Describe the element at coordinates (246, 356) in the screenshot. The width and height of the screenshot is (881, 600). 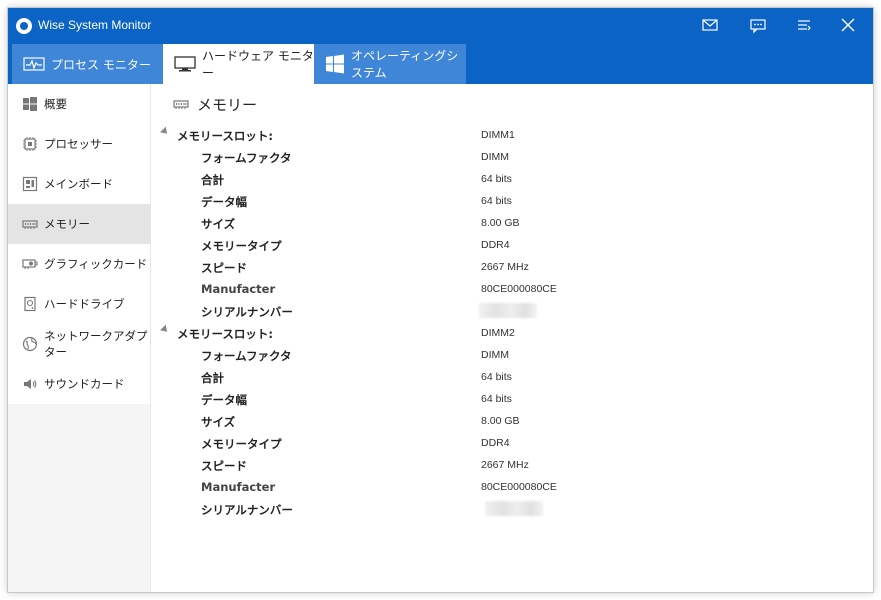
I see `property-label: フォームファクタ` at that location.